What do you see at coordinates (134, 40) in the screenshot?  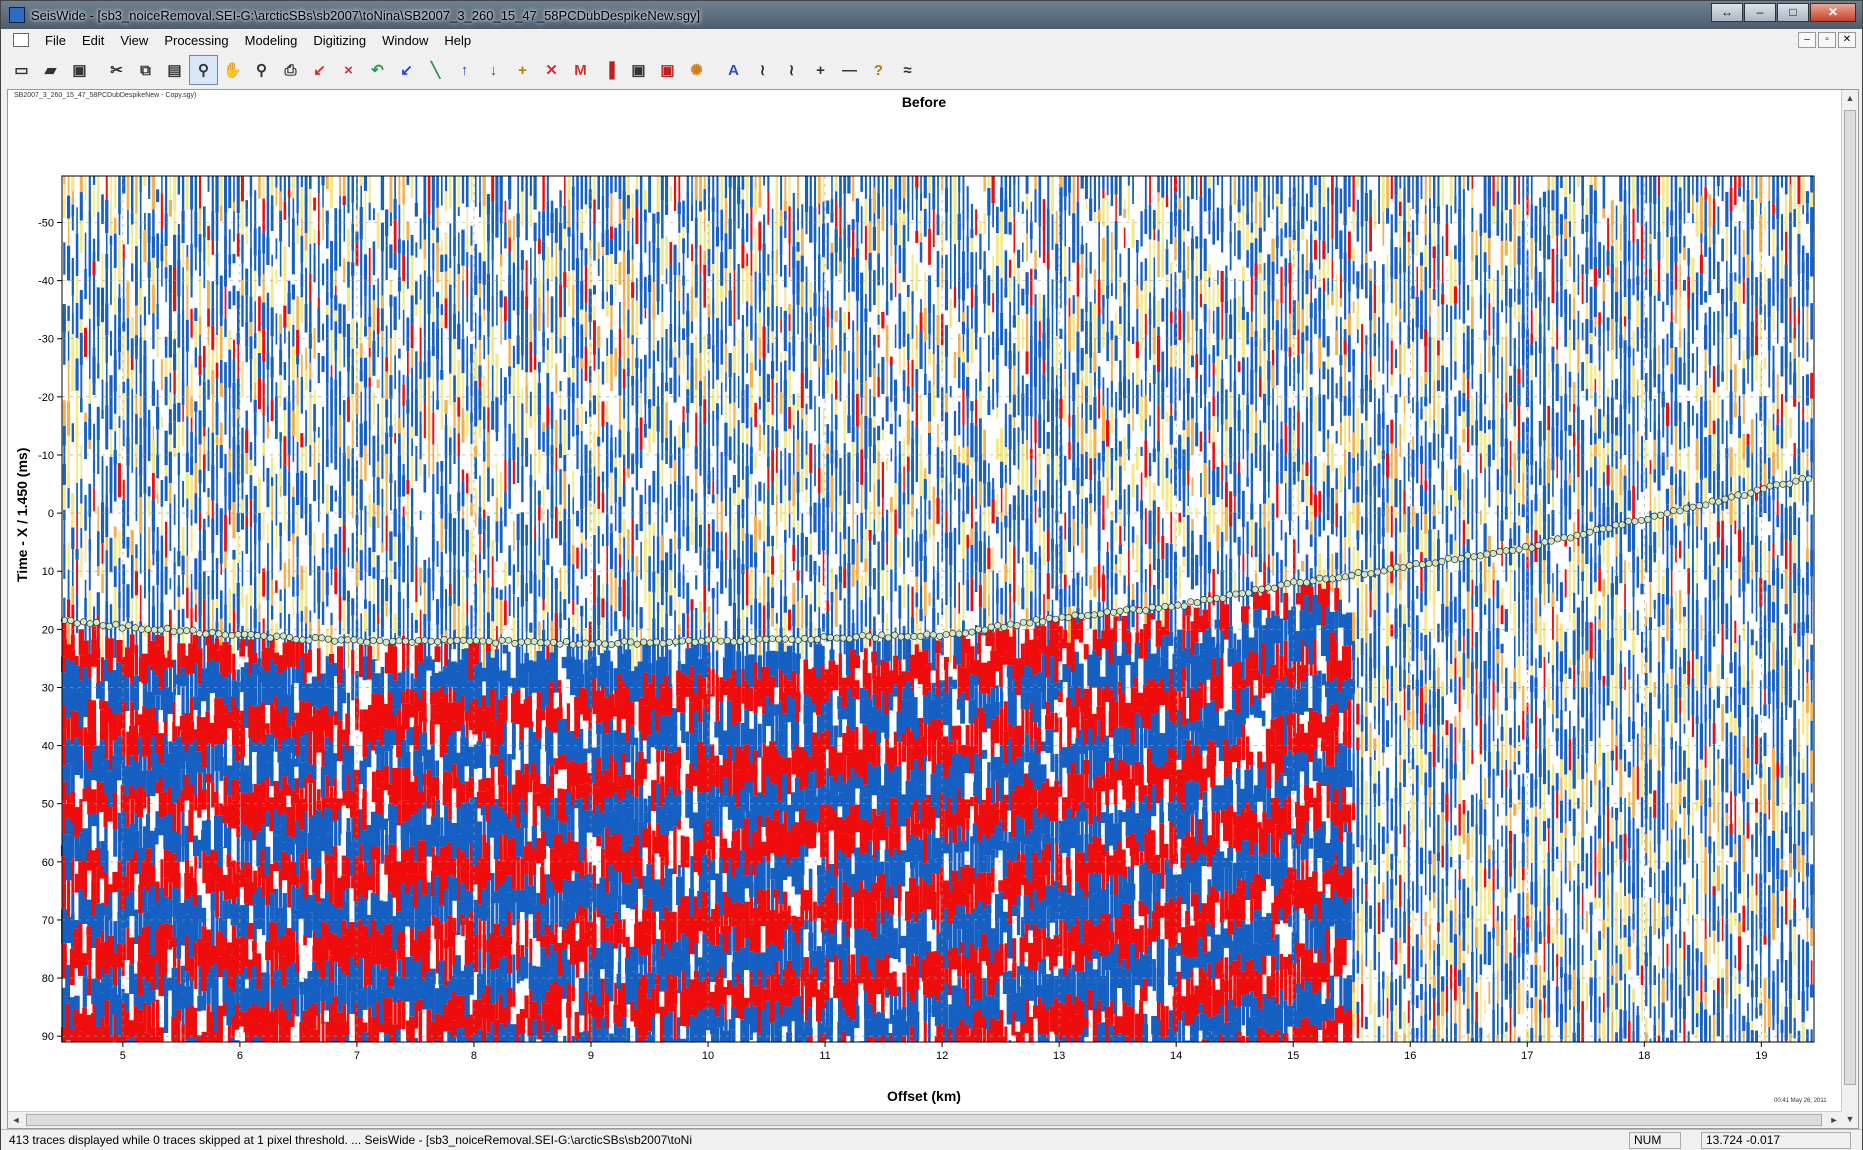 I see `menu-view: View` at bounding box center [134, 40].